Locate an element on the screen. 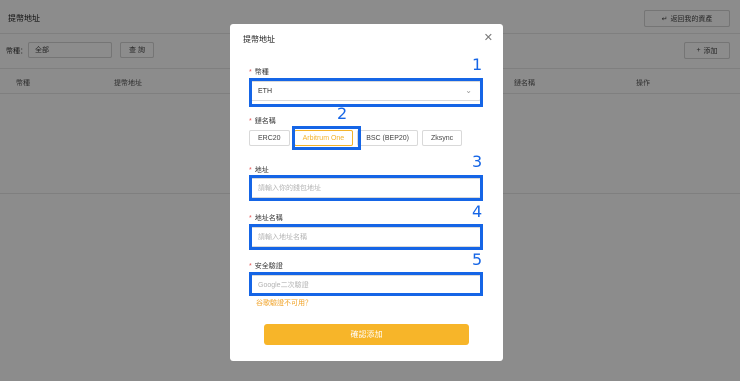 The width and height of the screenshot is (740, 381). annotation-number-4: 4 is located at coordinates (477, 211).